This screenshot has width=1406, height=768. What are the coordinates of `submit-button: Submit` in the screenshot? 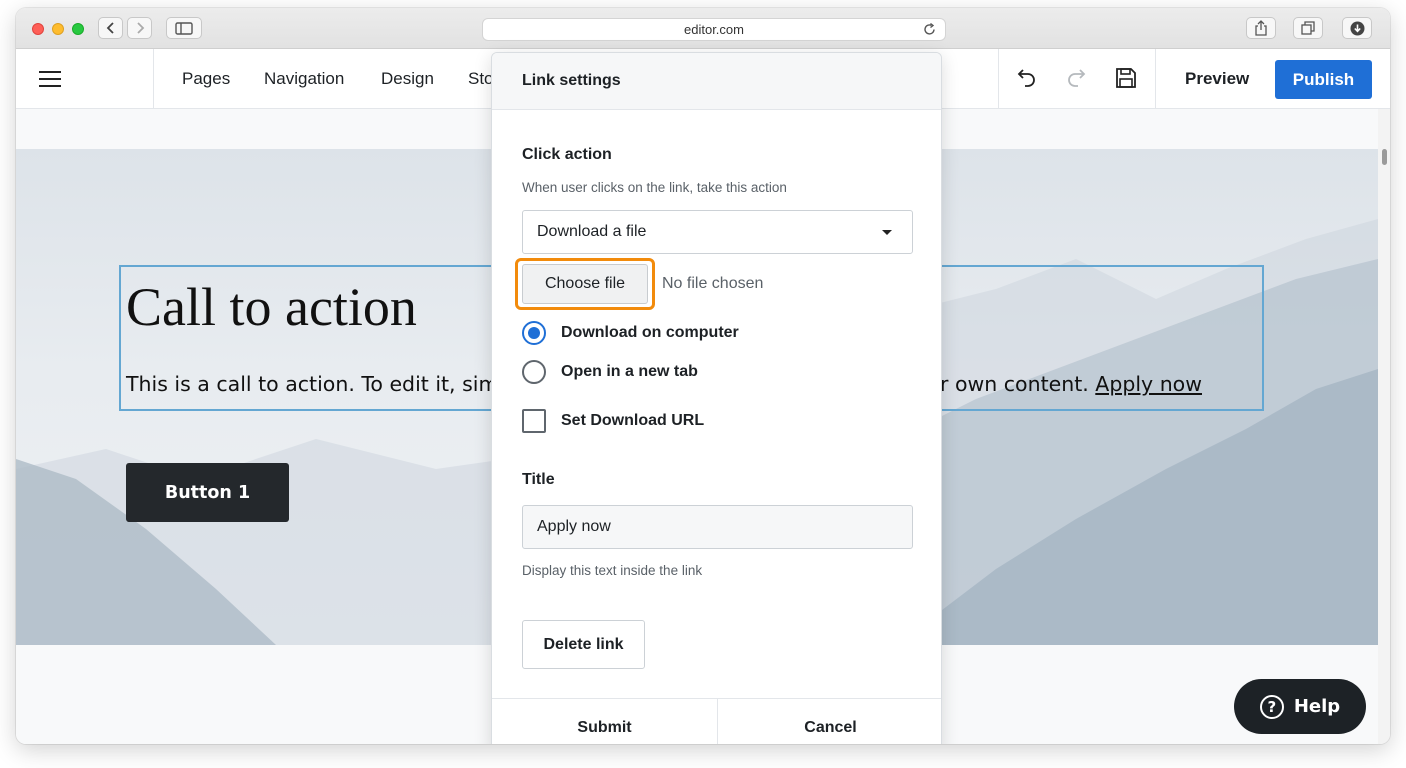 It's located at (604, 721).